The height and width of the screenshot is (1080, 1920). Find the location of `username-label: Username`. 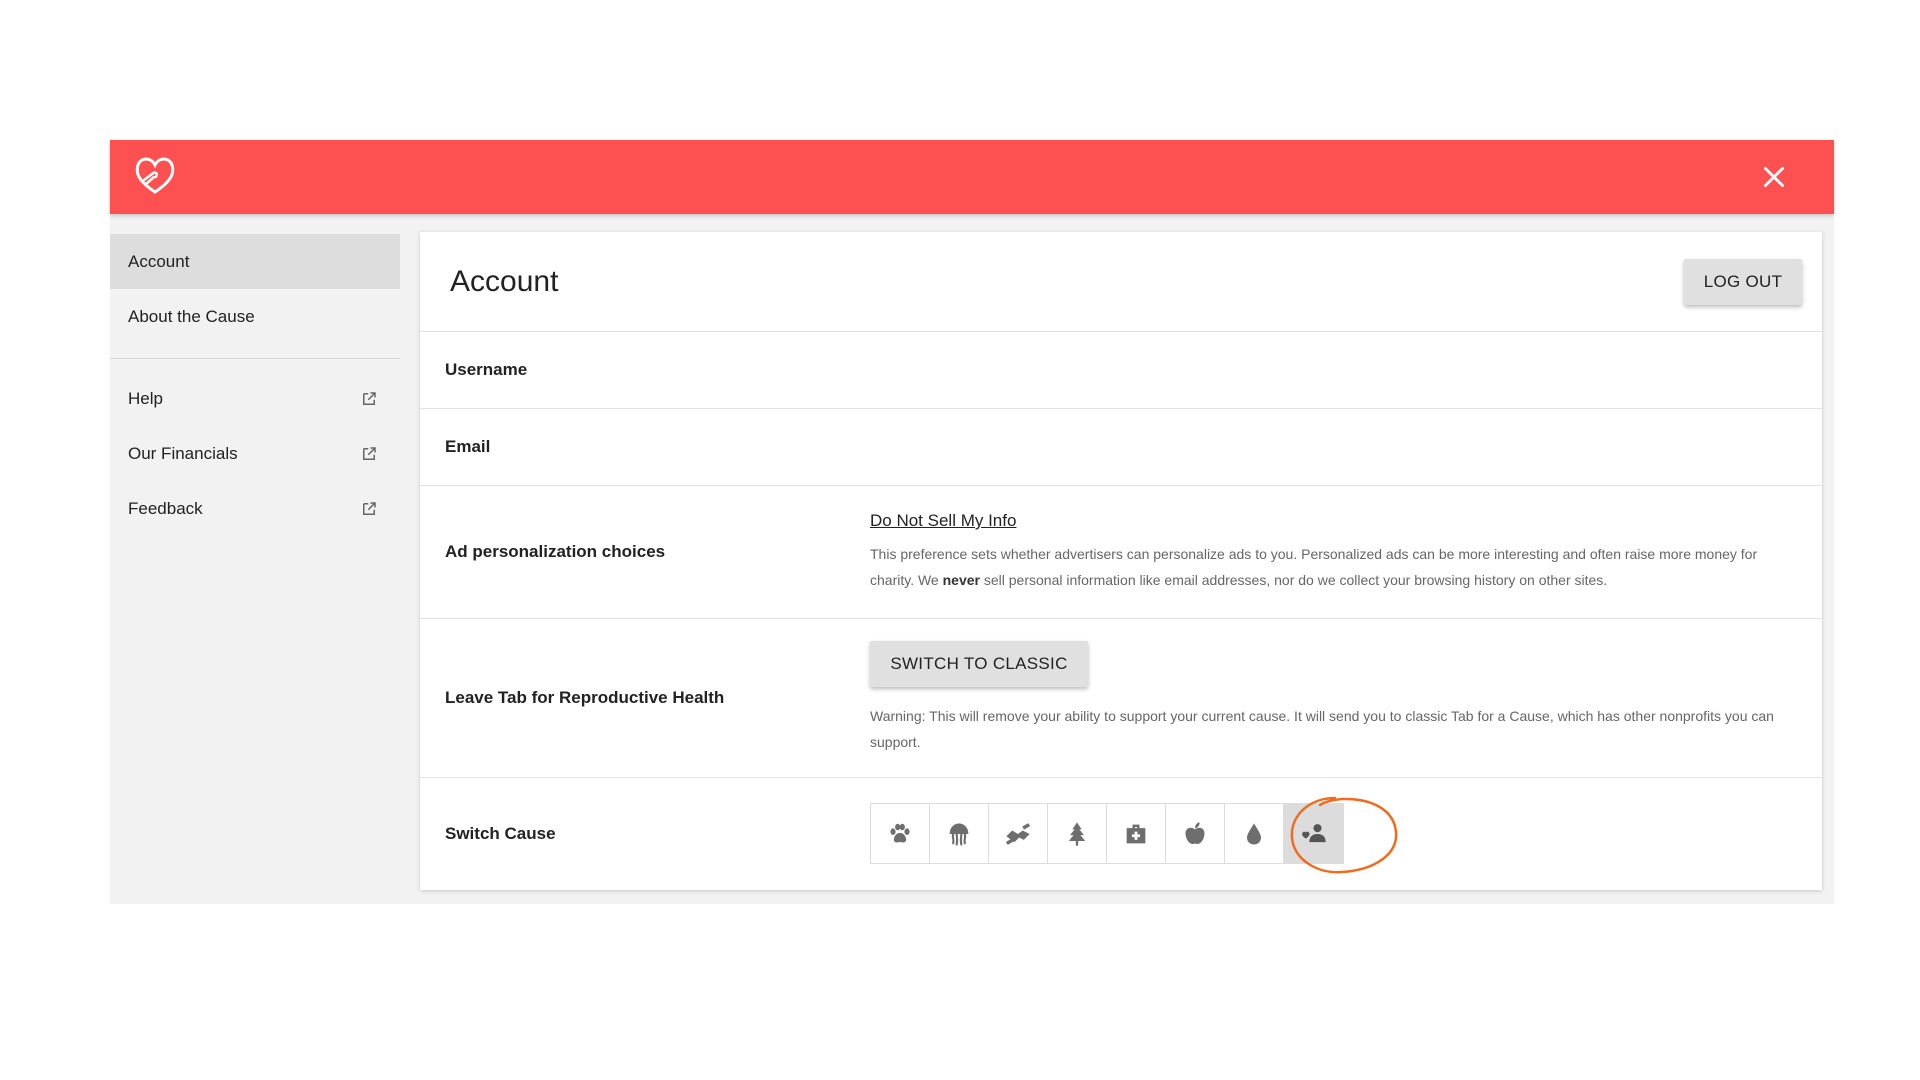

username-label: Username is located at coordinates (486, 369).